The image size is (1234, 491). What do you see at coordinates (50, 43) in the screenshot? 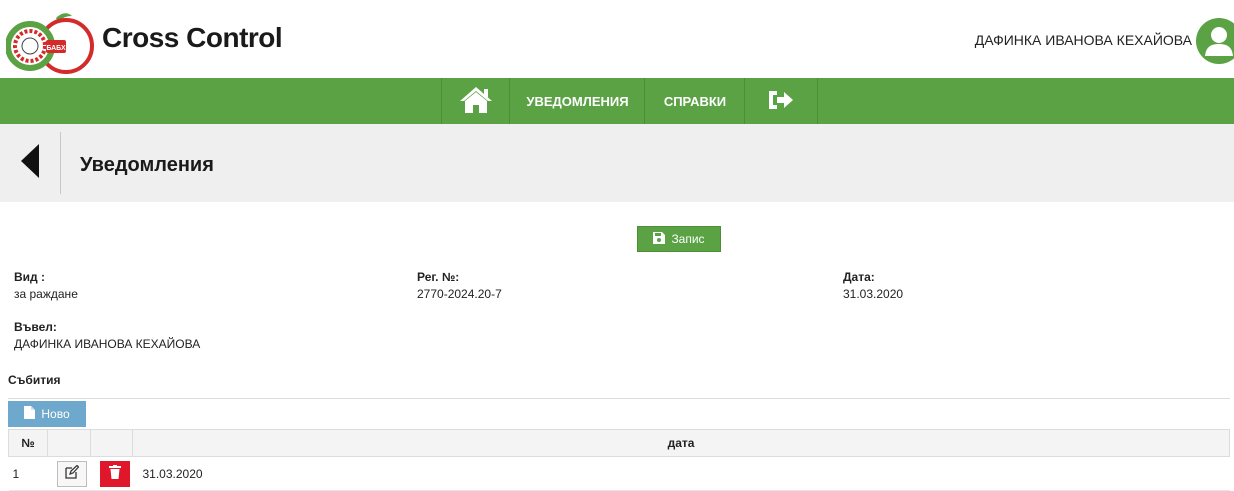
I see `babh-logo: БАБХ` at bounding box center [50, 43].